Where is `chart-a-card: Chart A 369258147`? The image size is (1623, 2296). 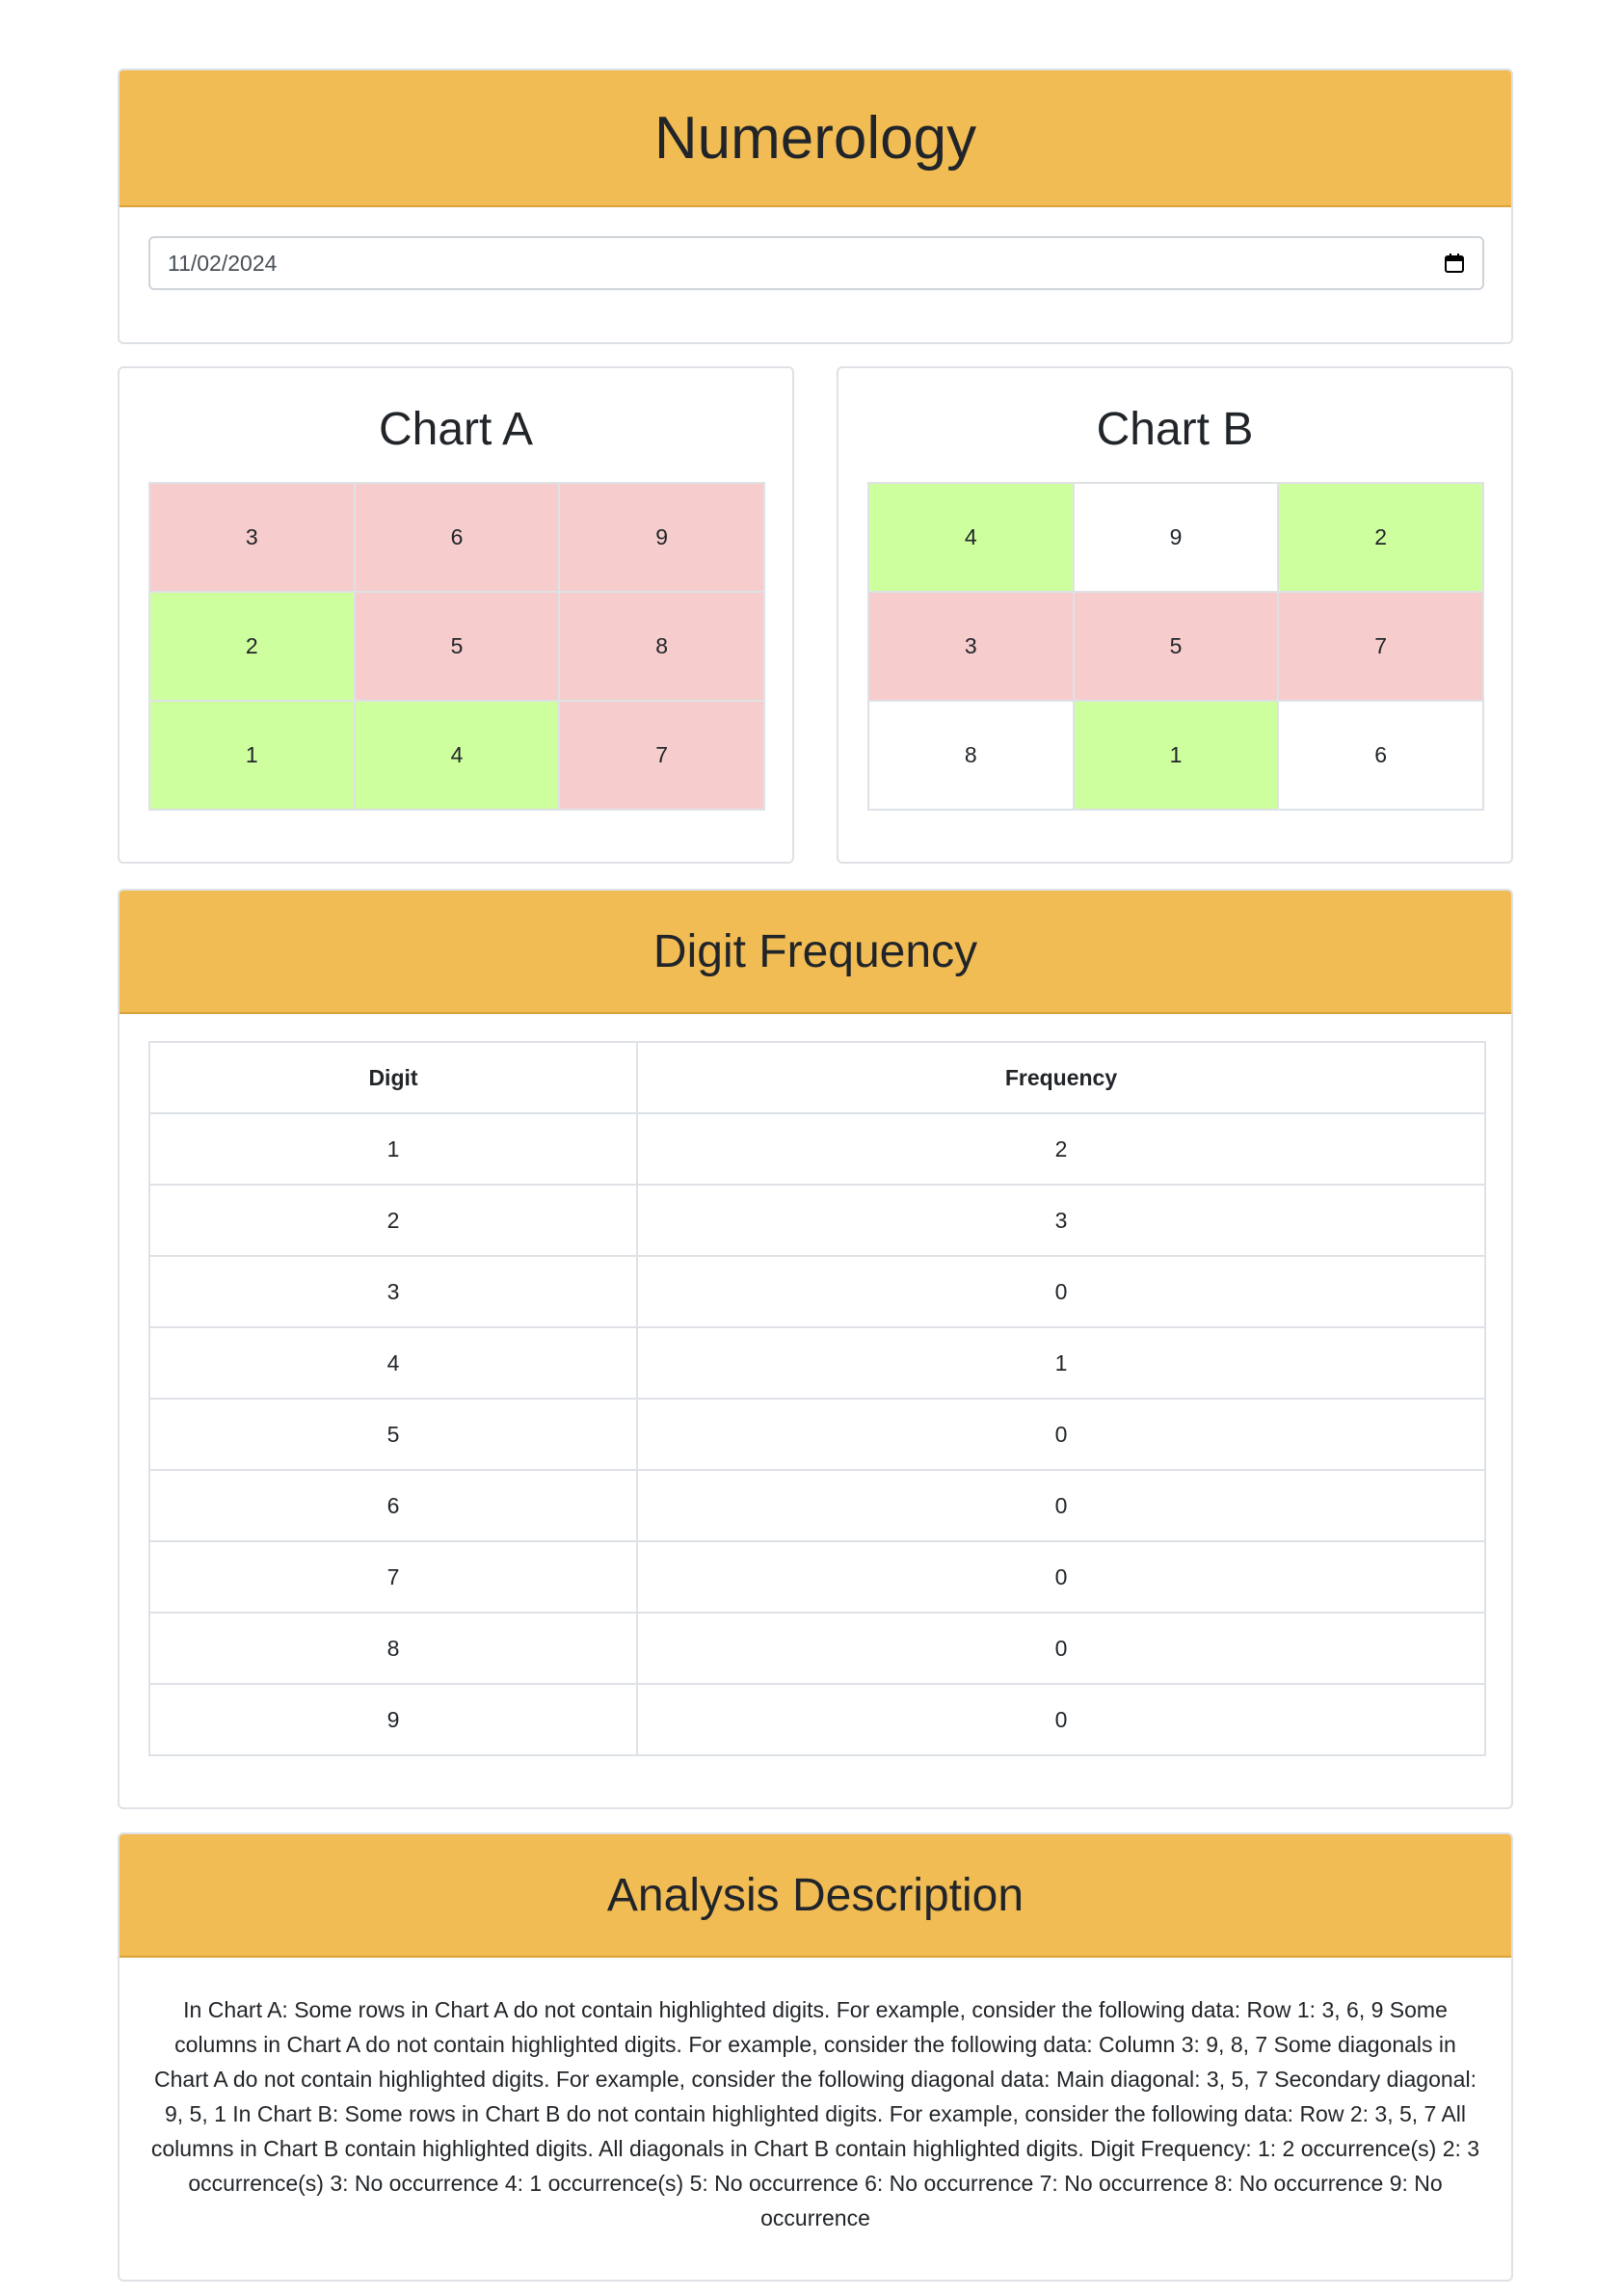
chart-a-card: Chart A 369258147 is located at coordinates (456, 615).